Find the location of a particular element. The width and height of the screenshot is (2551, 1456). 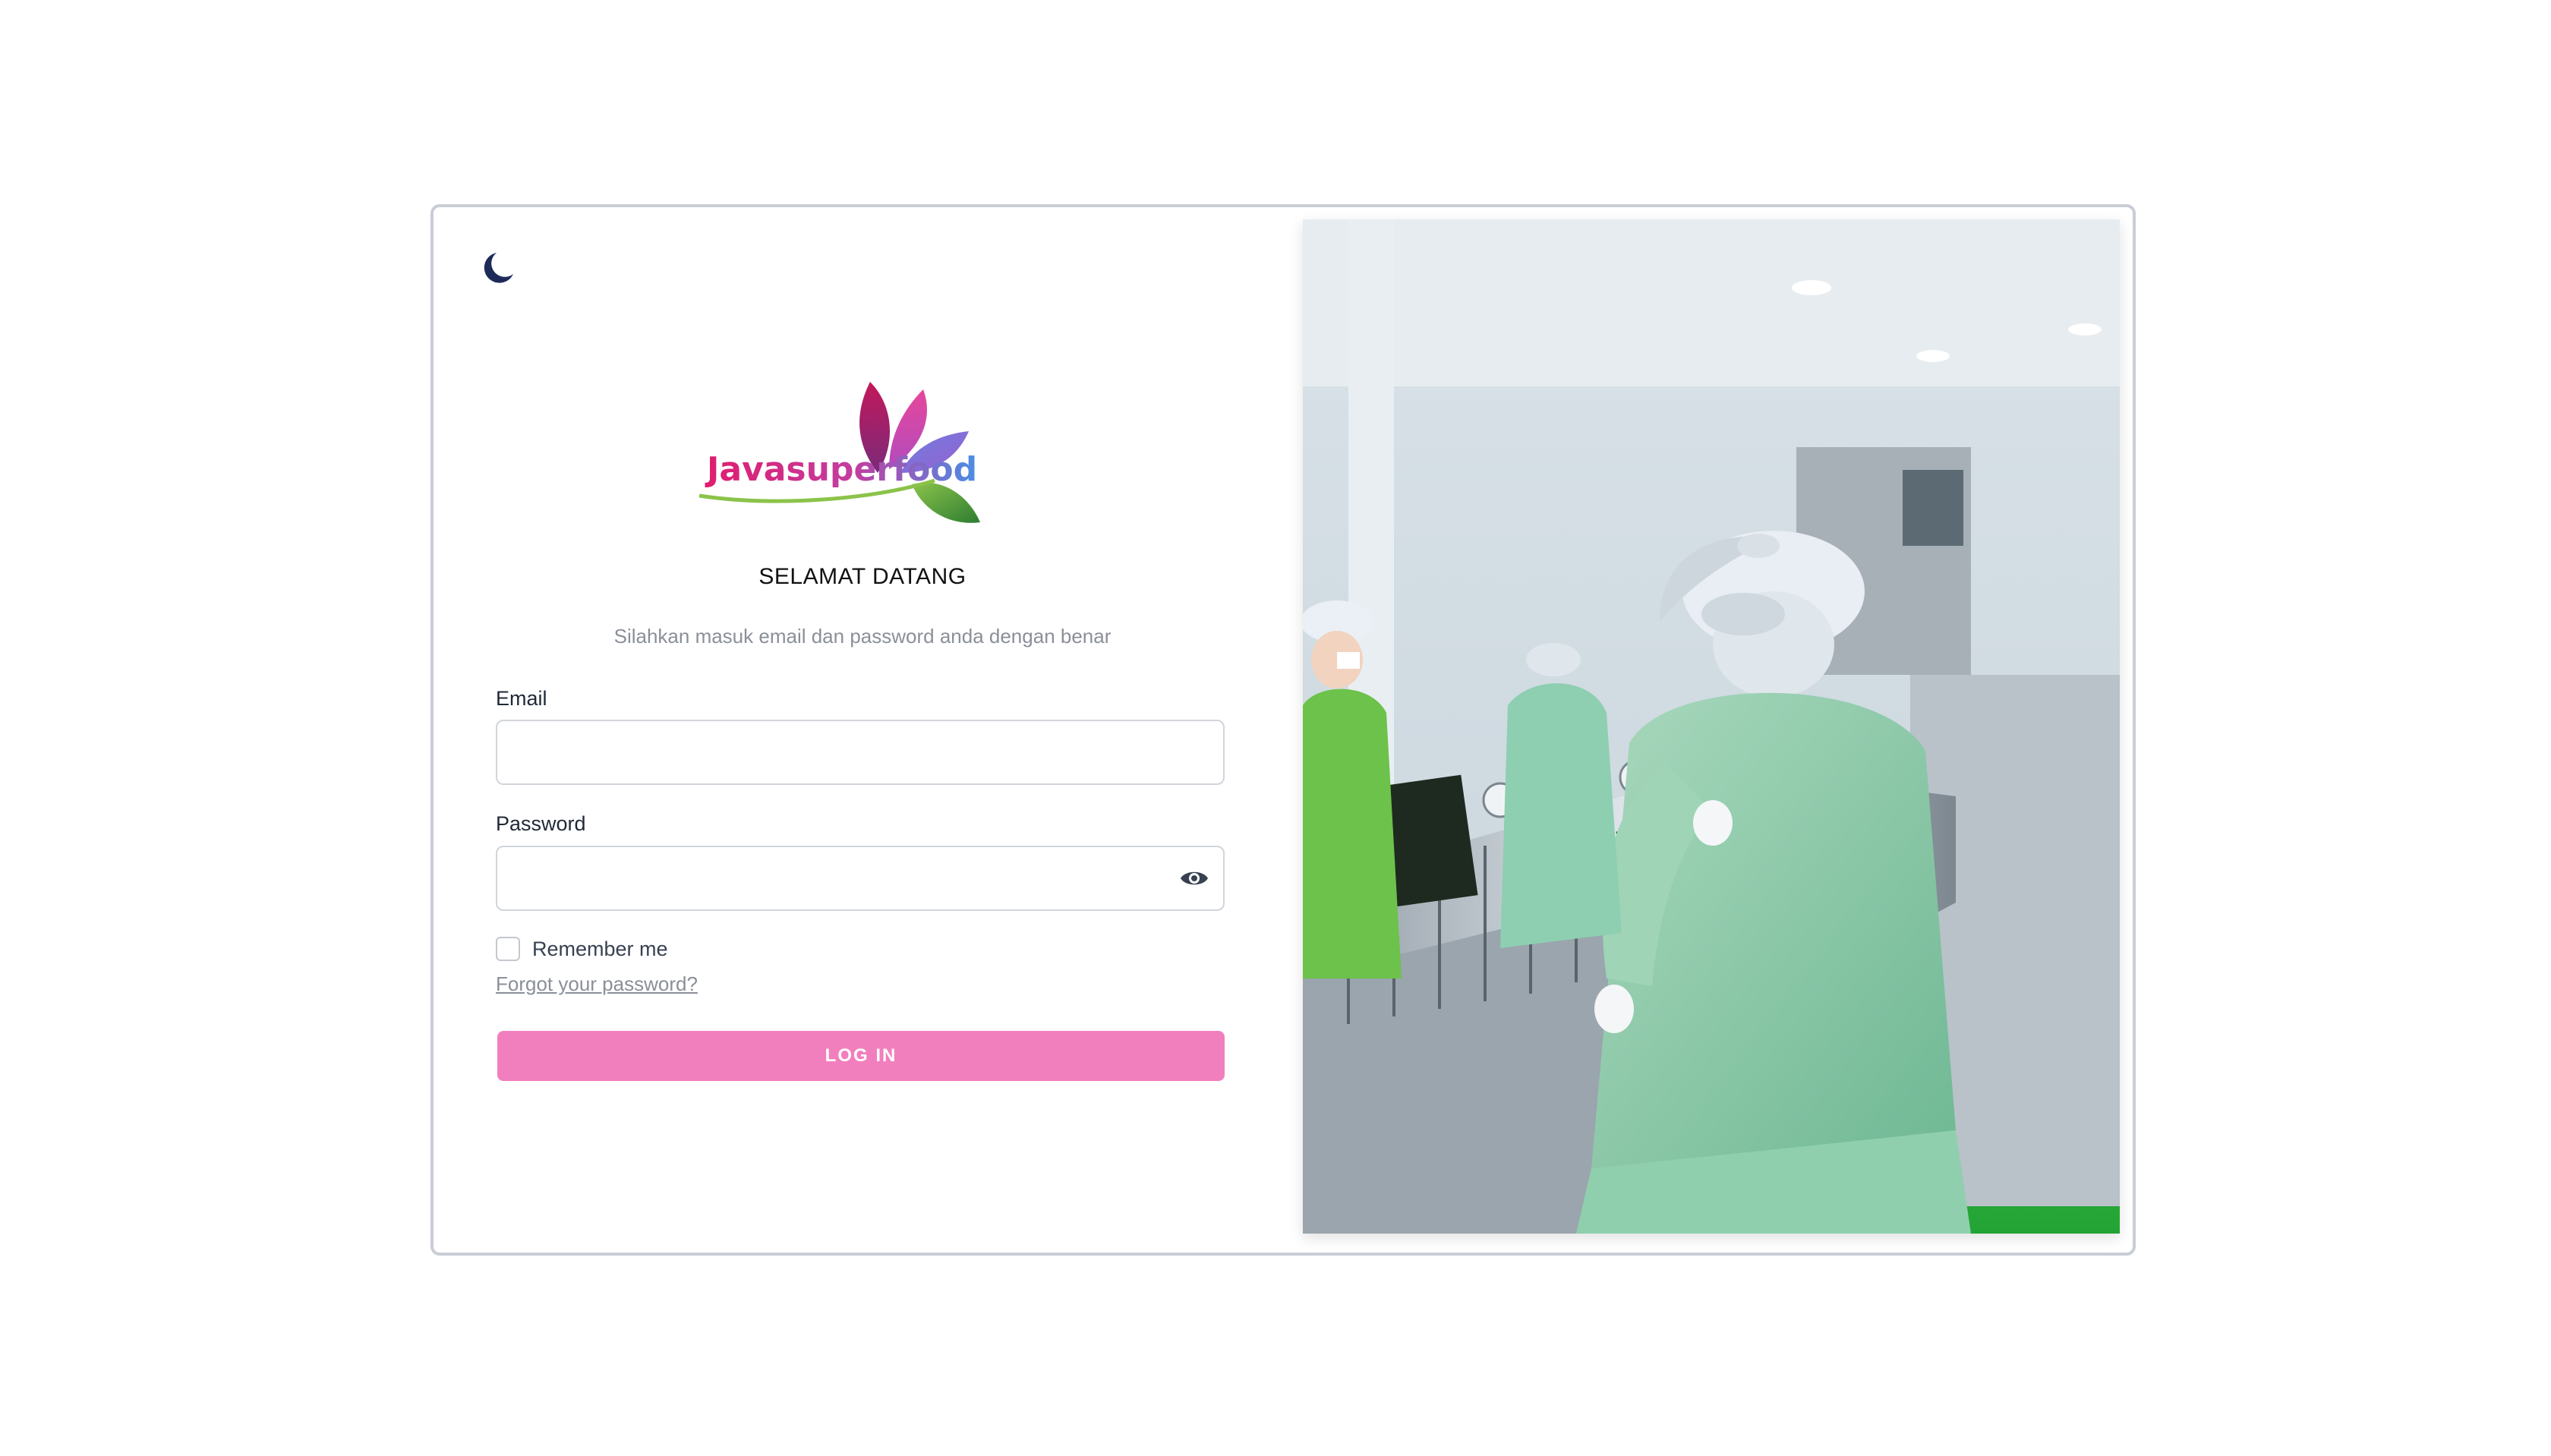

page-title: SELAMAT DATANG is located at coordinates (862, 576).